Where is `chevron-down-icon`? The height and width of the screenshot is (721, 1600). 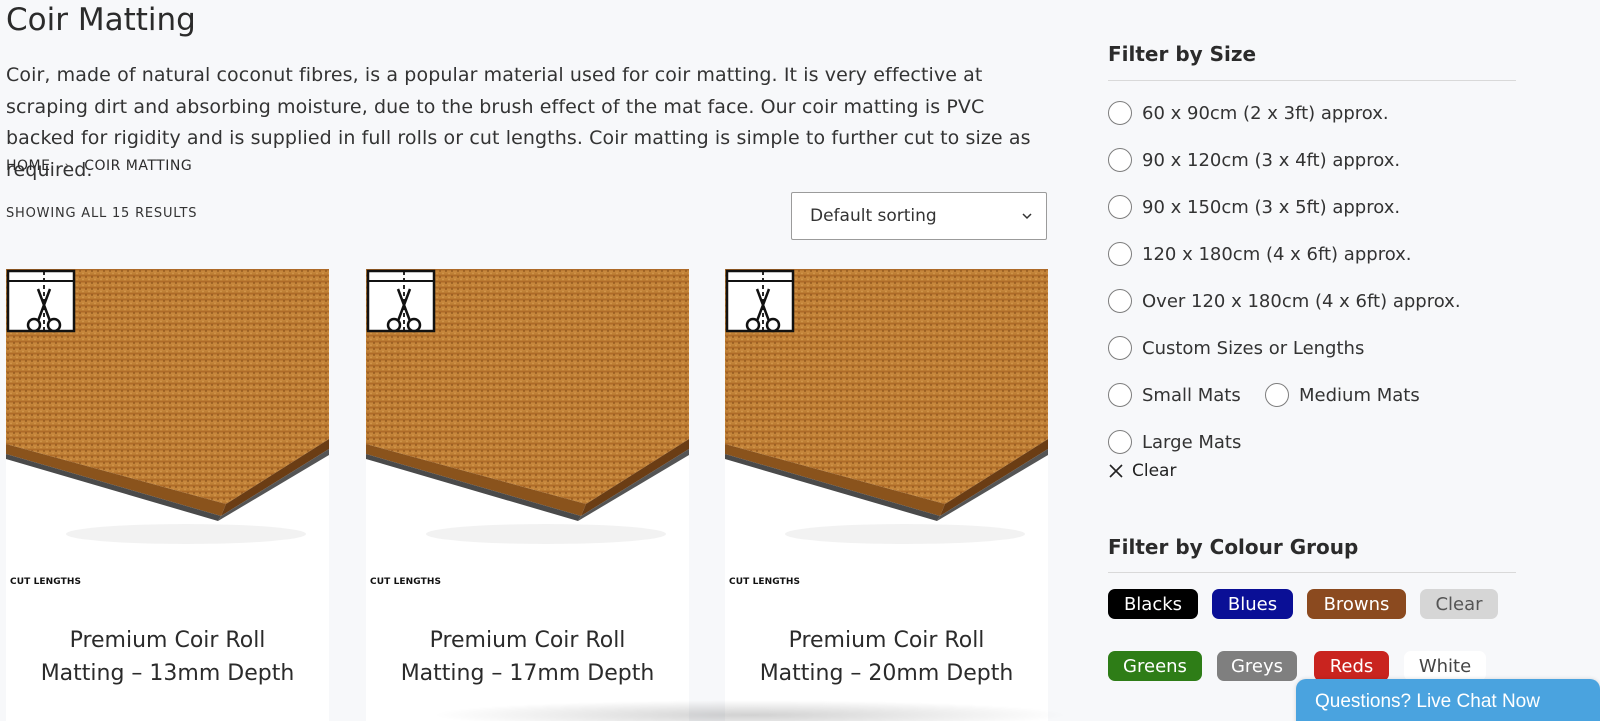
chevron-down-icon is located at coordinates (1027, 216).